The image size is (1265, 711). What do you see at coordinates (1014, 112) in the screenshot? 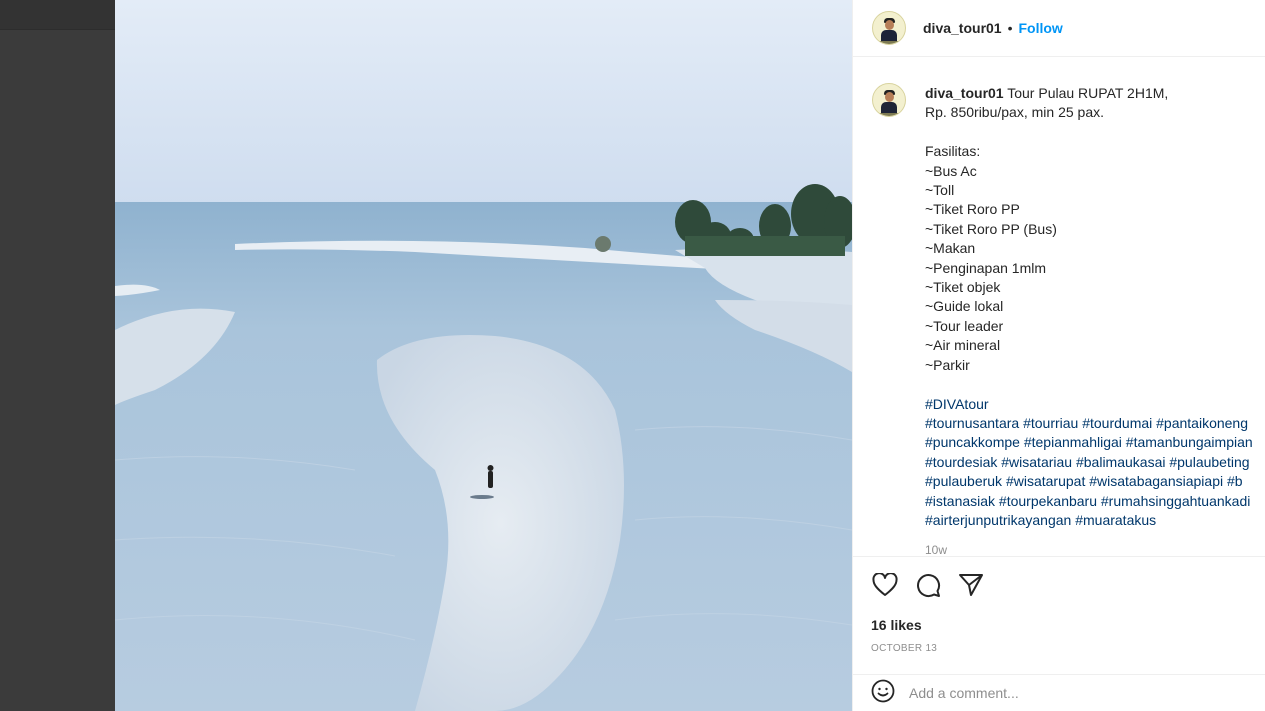
I see `caption-line: Rp. 850ribu/pax, min 25 pax.` at bounding box center [1014, 112].